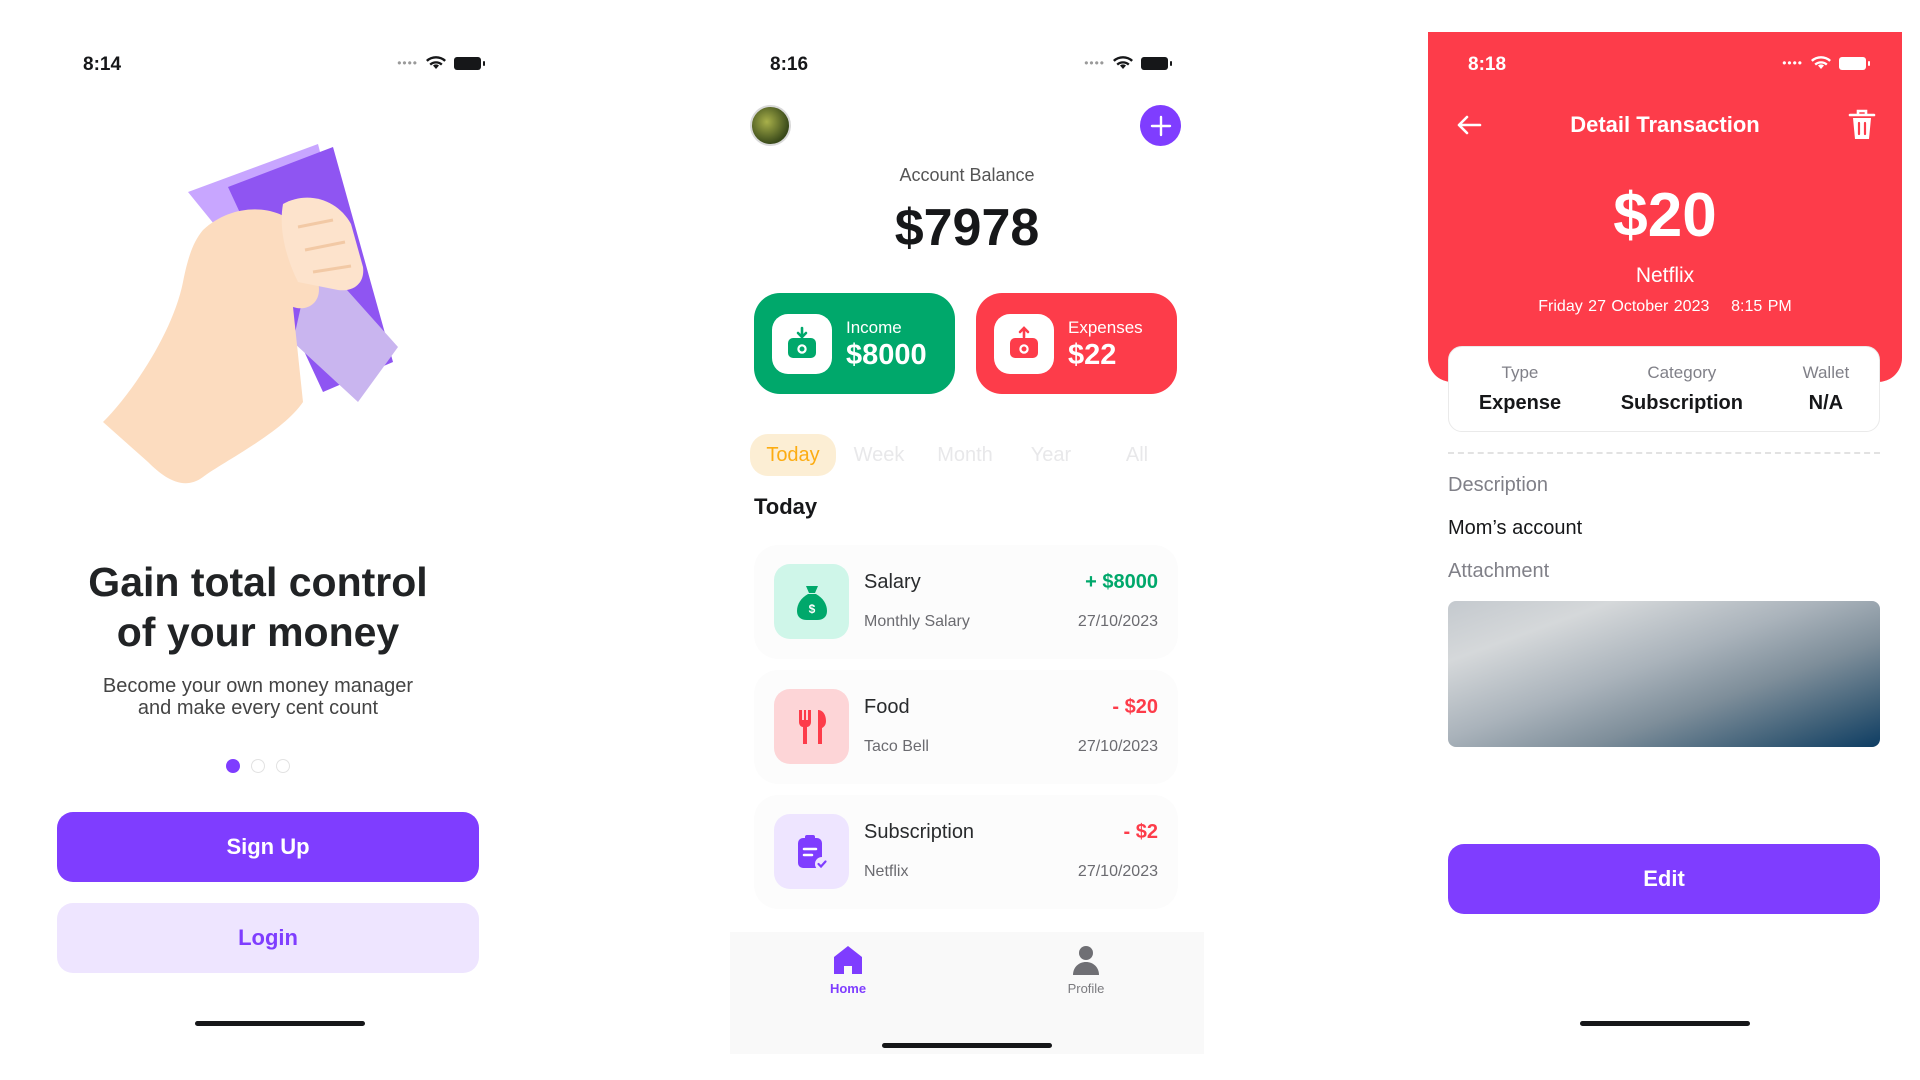  Describe the element at coordinates (896, 746) in the screenshot. I see `transaction-desc: Taco Bell` at that location.